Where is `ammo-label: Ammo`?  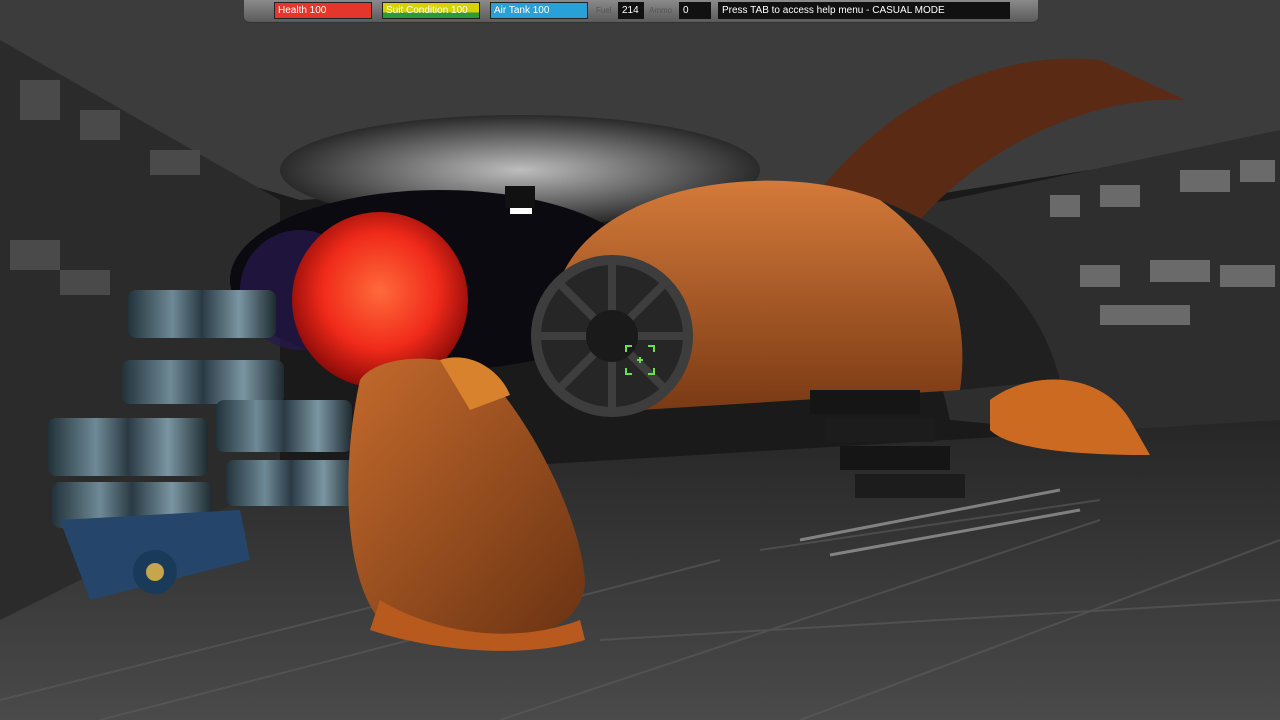
ammo-label: Ammo is located at coordinates (664, 10).